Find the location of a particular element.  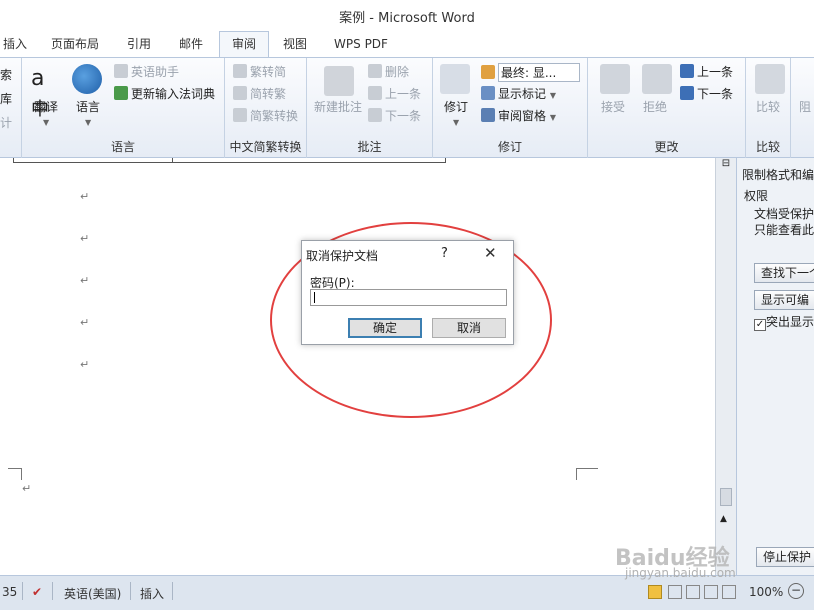

delete-comment-button: 删除 is located at coordinates (388, 71).